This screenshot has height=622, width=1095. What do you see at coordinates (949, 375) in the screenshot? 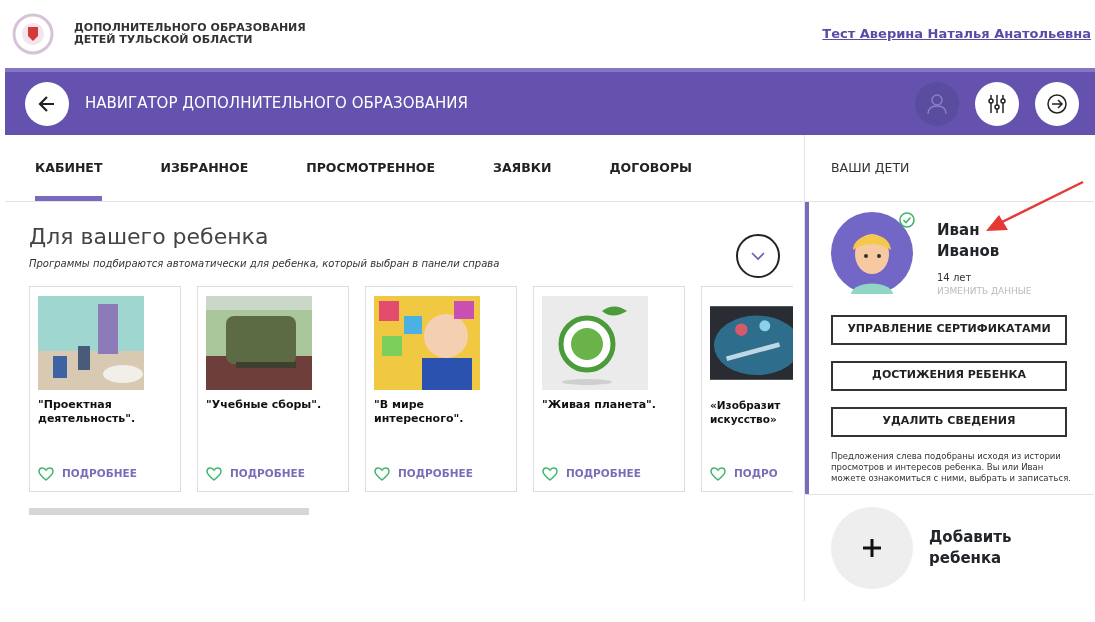
I see `outline-button: ДОСТИЖЕНИЯ РЕБЕНКА` at bounding box center [949, 375].